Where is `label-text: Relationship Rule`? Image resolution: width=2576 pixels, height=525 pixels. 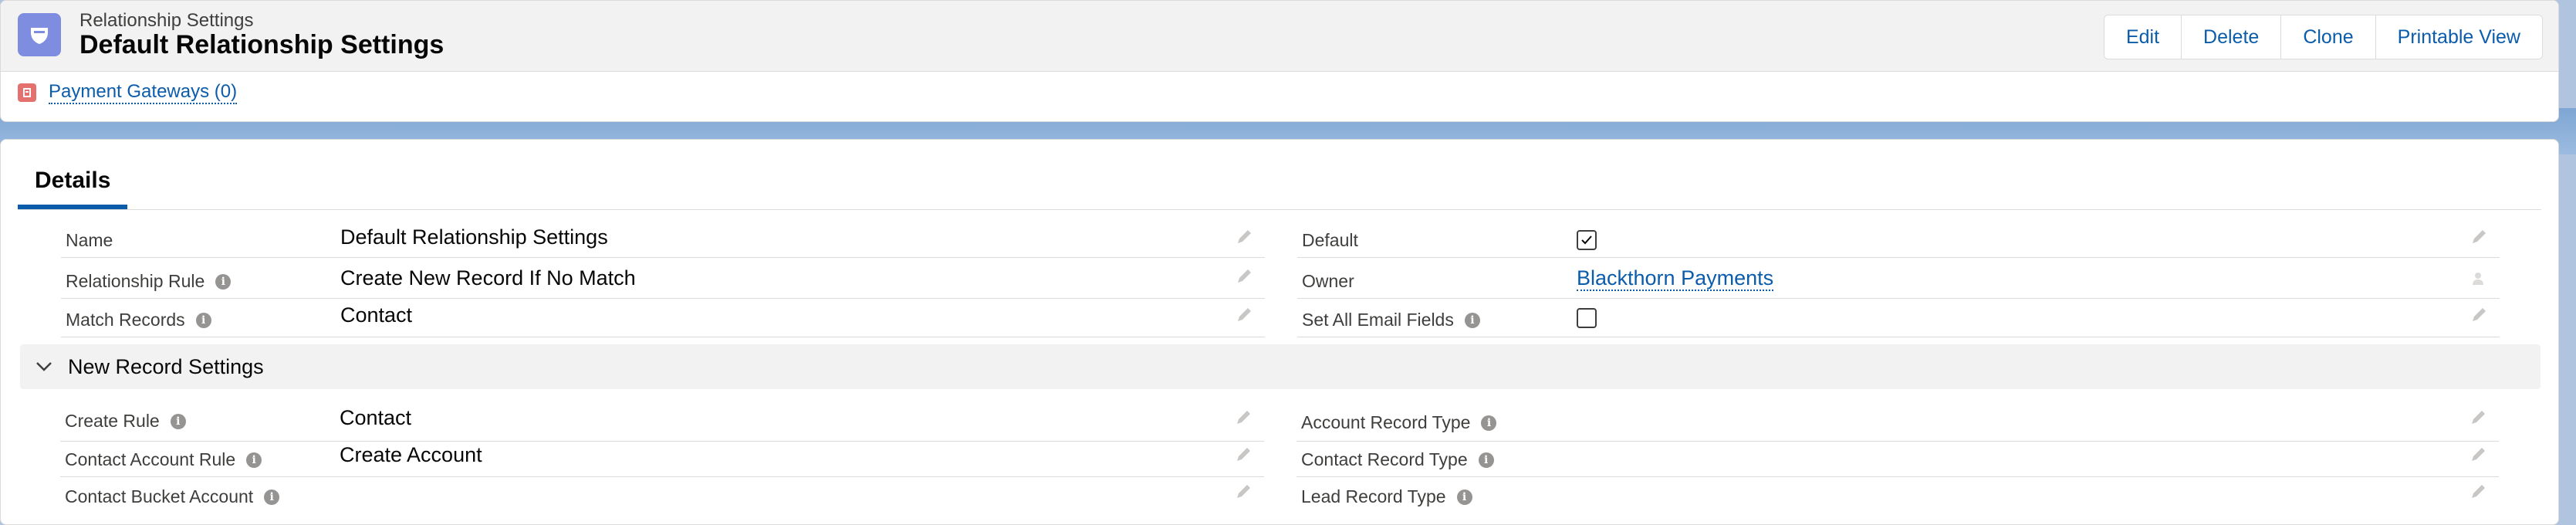 label-text: Relationship Rule is located at coordinates (135, 281).